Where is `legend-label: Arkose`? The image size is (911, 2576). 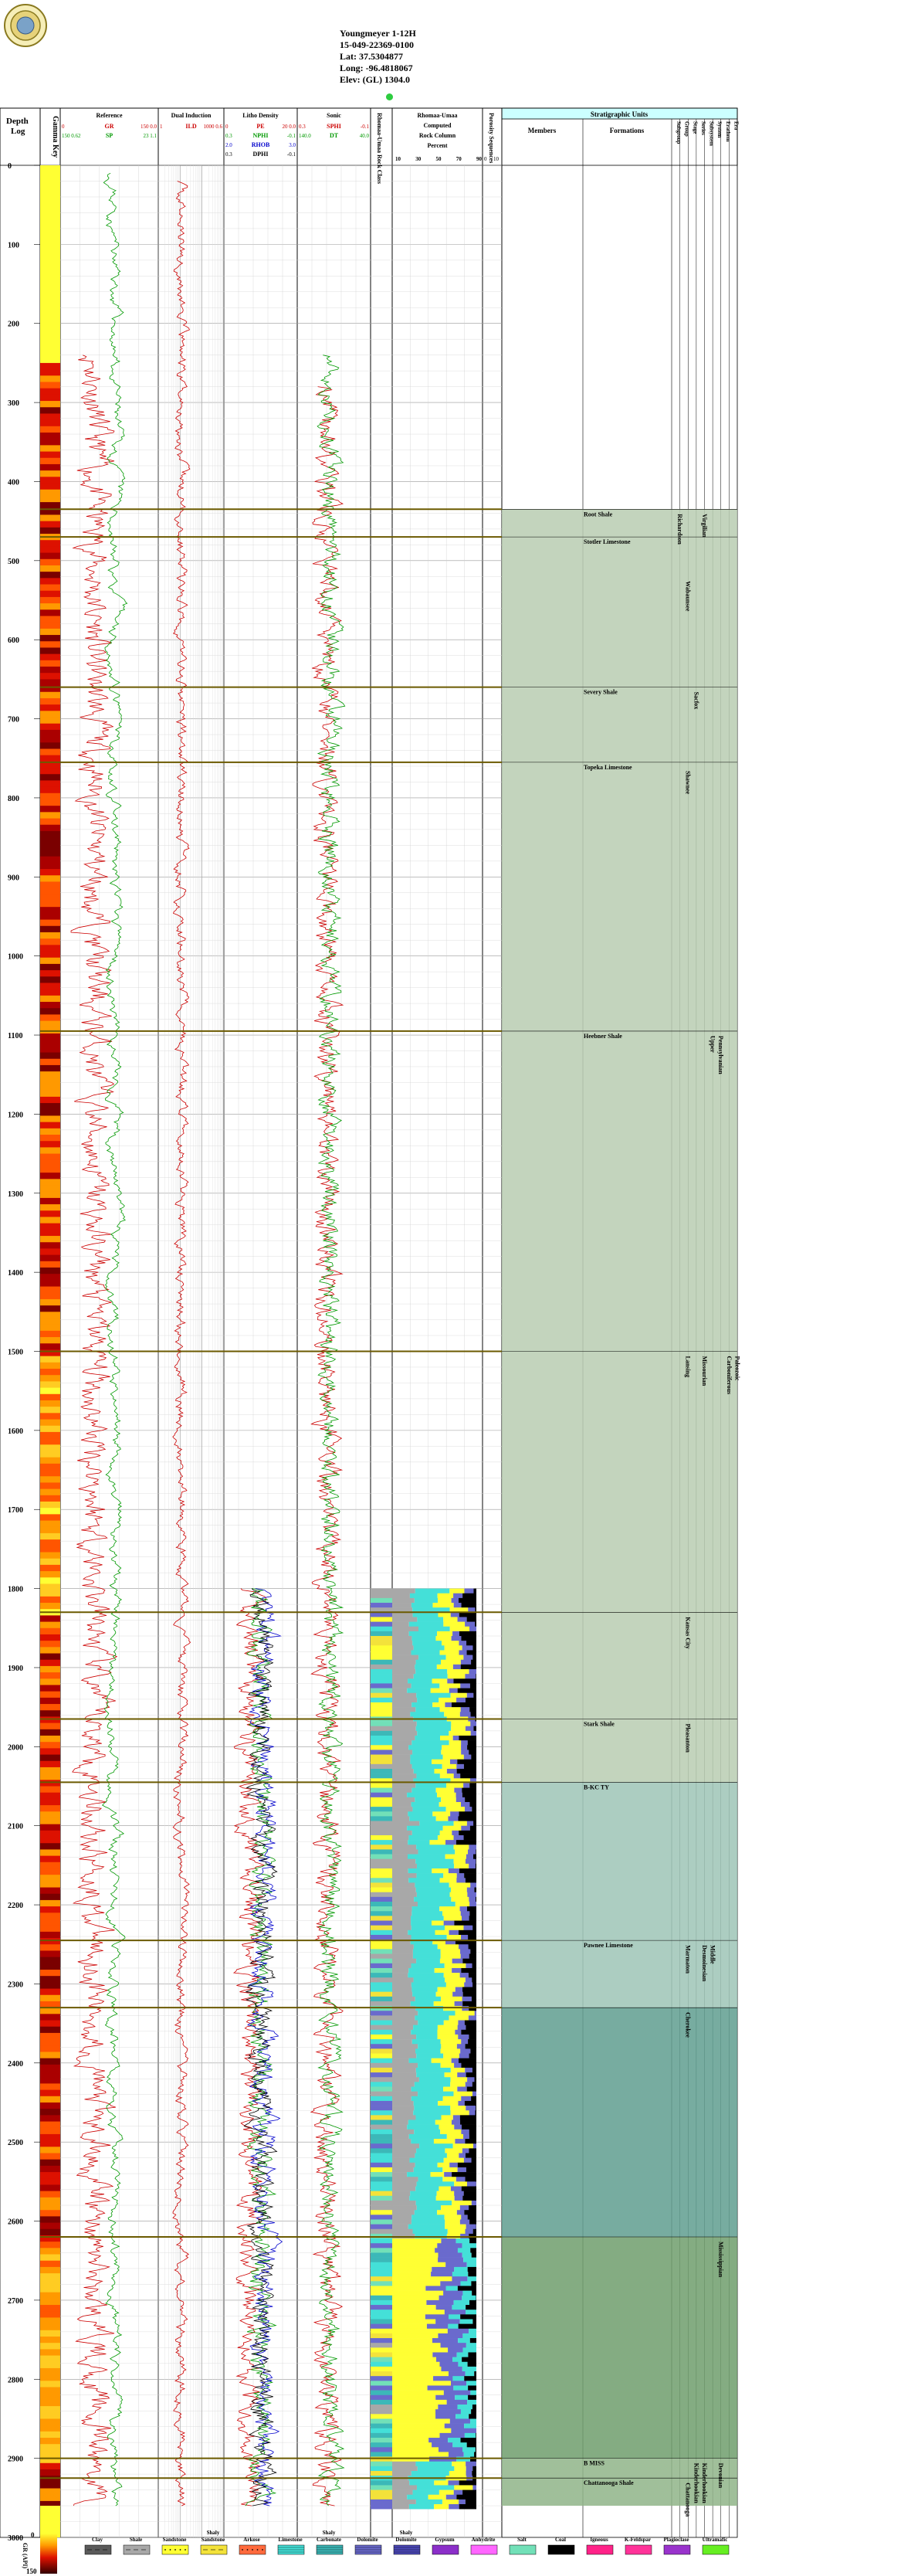 legend-label: Arkose is located at coordinates (251, 2540).